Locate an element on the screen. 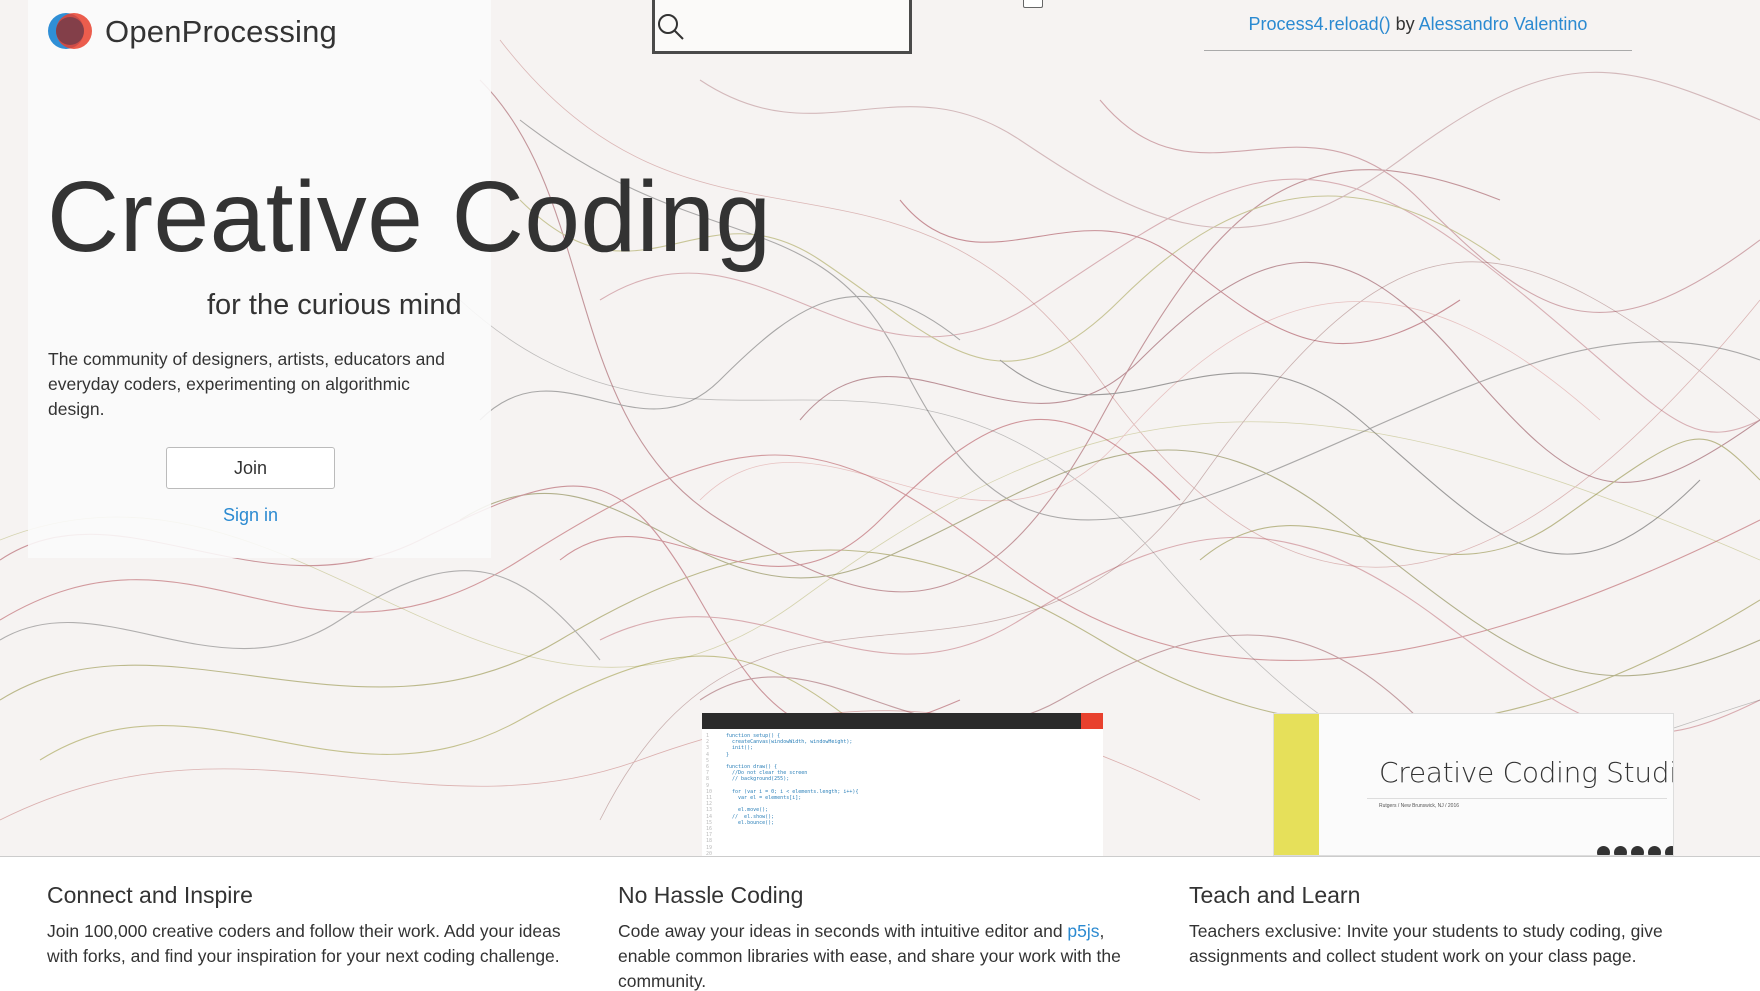 This screenshot has height=991, width=1760. studio-subtitle: Rutgers / New Brunswick, NJ / 2016 is located at coordinates (1419, 806).